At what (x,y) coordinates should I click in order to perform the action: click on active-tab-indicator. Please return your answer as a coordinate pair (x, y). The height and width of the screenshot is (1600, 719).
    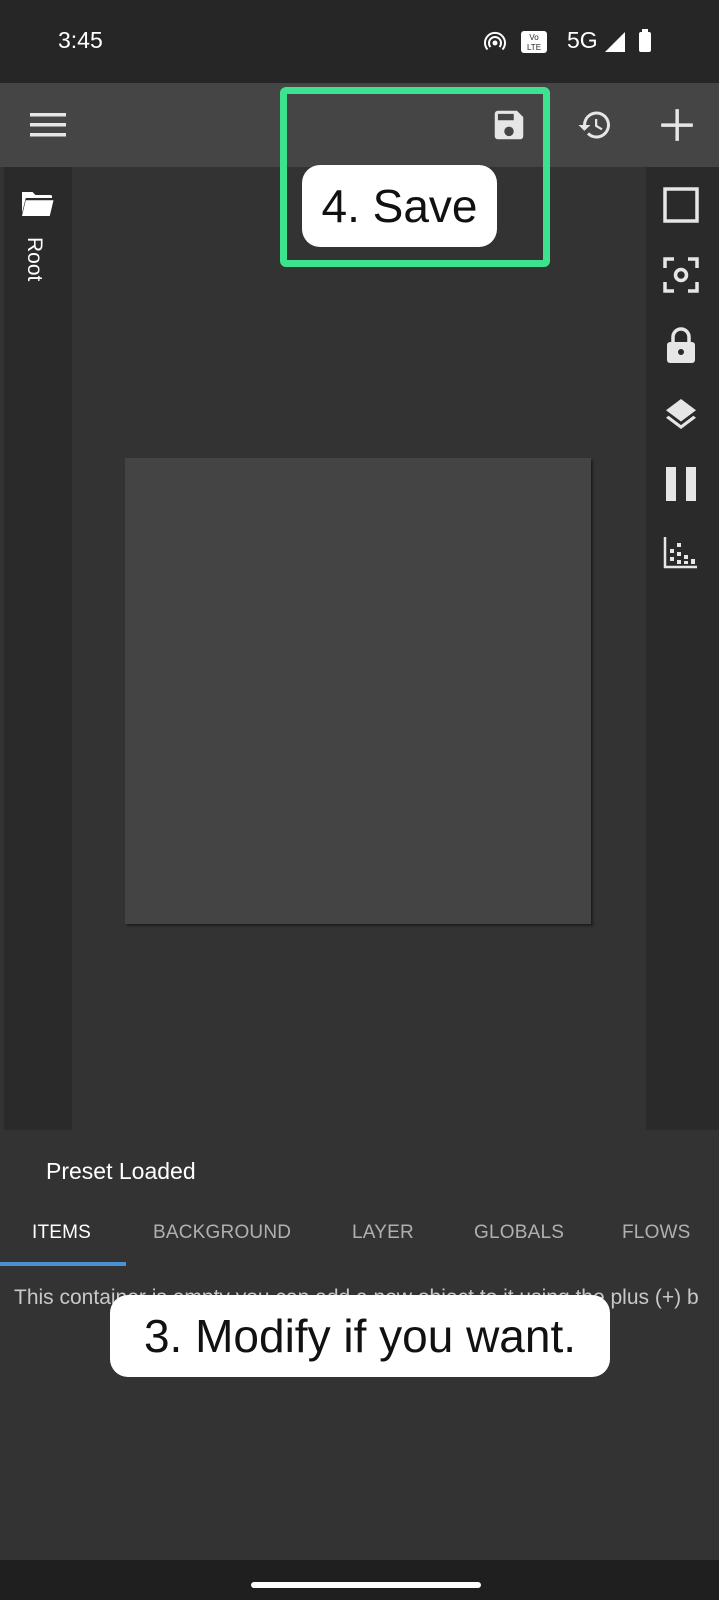
    Looking at the image, I should click on (63, 1264).